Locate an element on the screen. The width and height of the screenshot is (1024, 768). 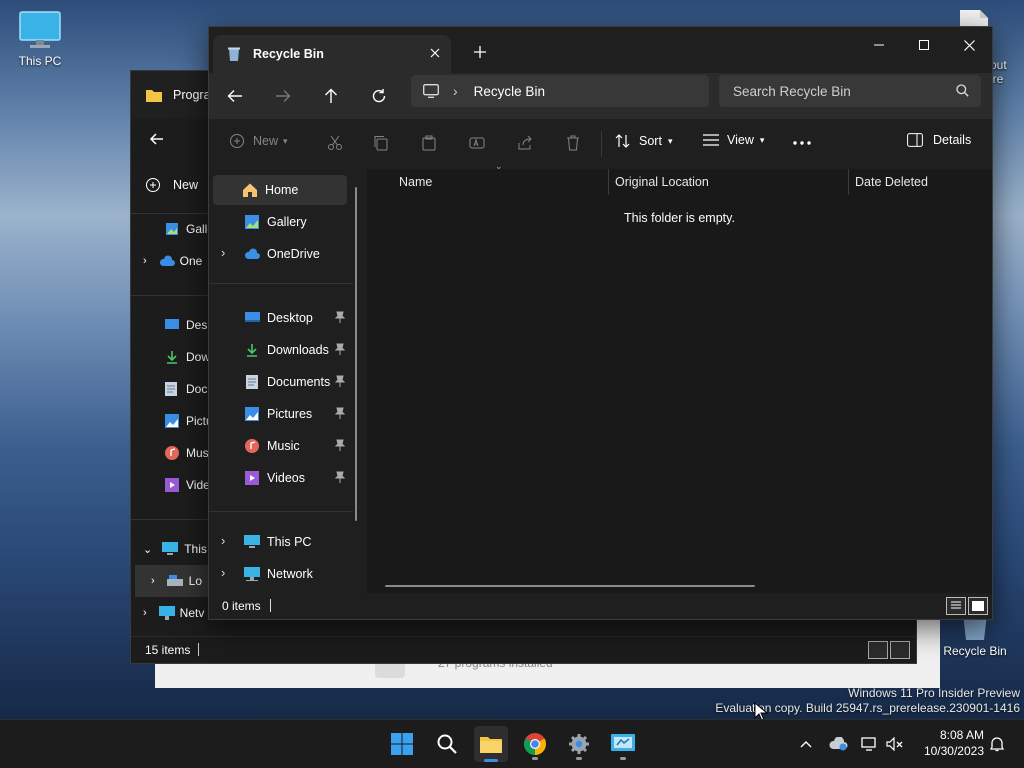
monitor-icon is located at coordinates (431, 91).